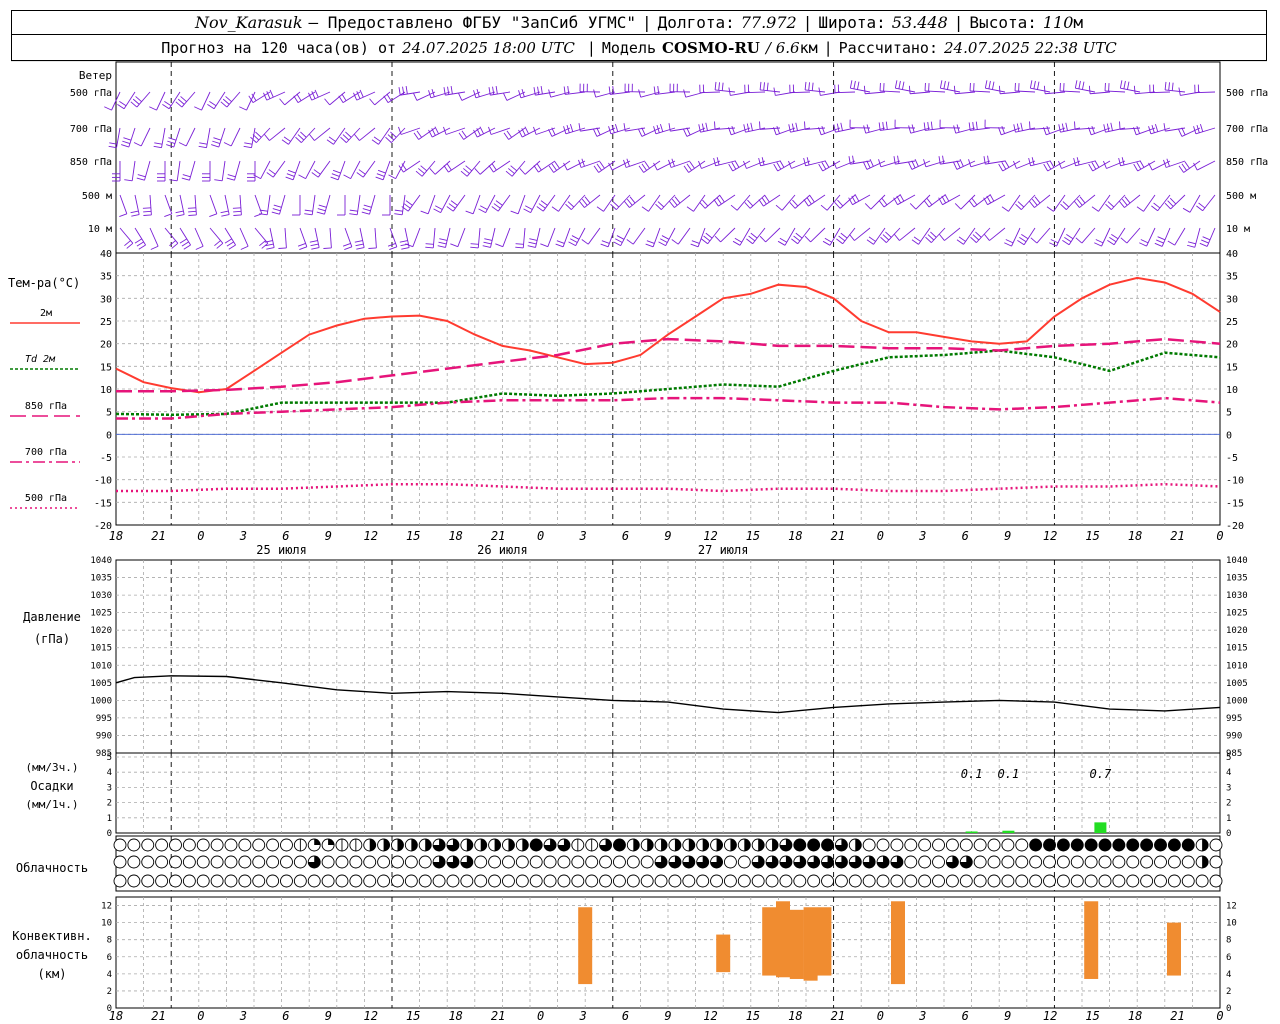  What do you see at coordinates (100, 229) in the screenshot?
I see `wind-level-label: 10 м` at bounding box center [100, 229].